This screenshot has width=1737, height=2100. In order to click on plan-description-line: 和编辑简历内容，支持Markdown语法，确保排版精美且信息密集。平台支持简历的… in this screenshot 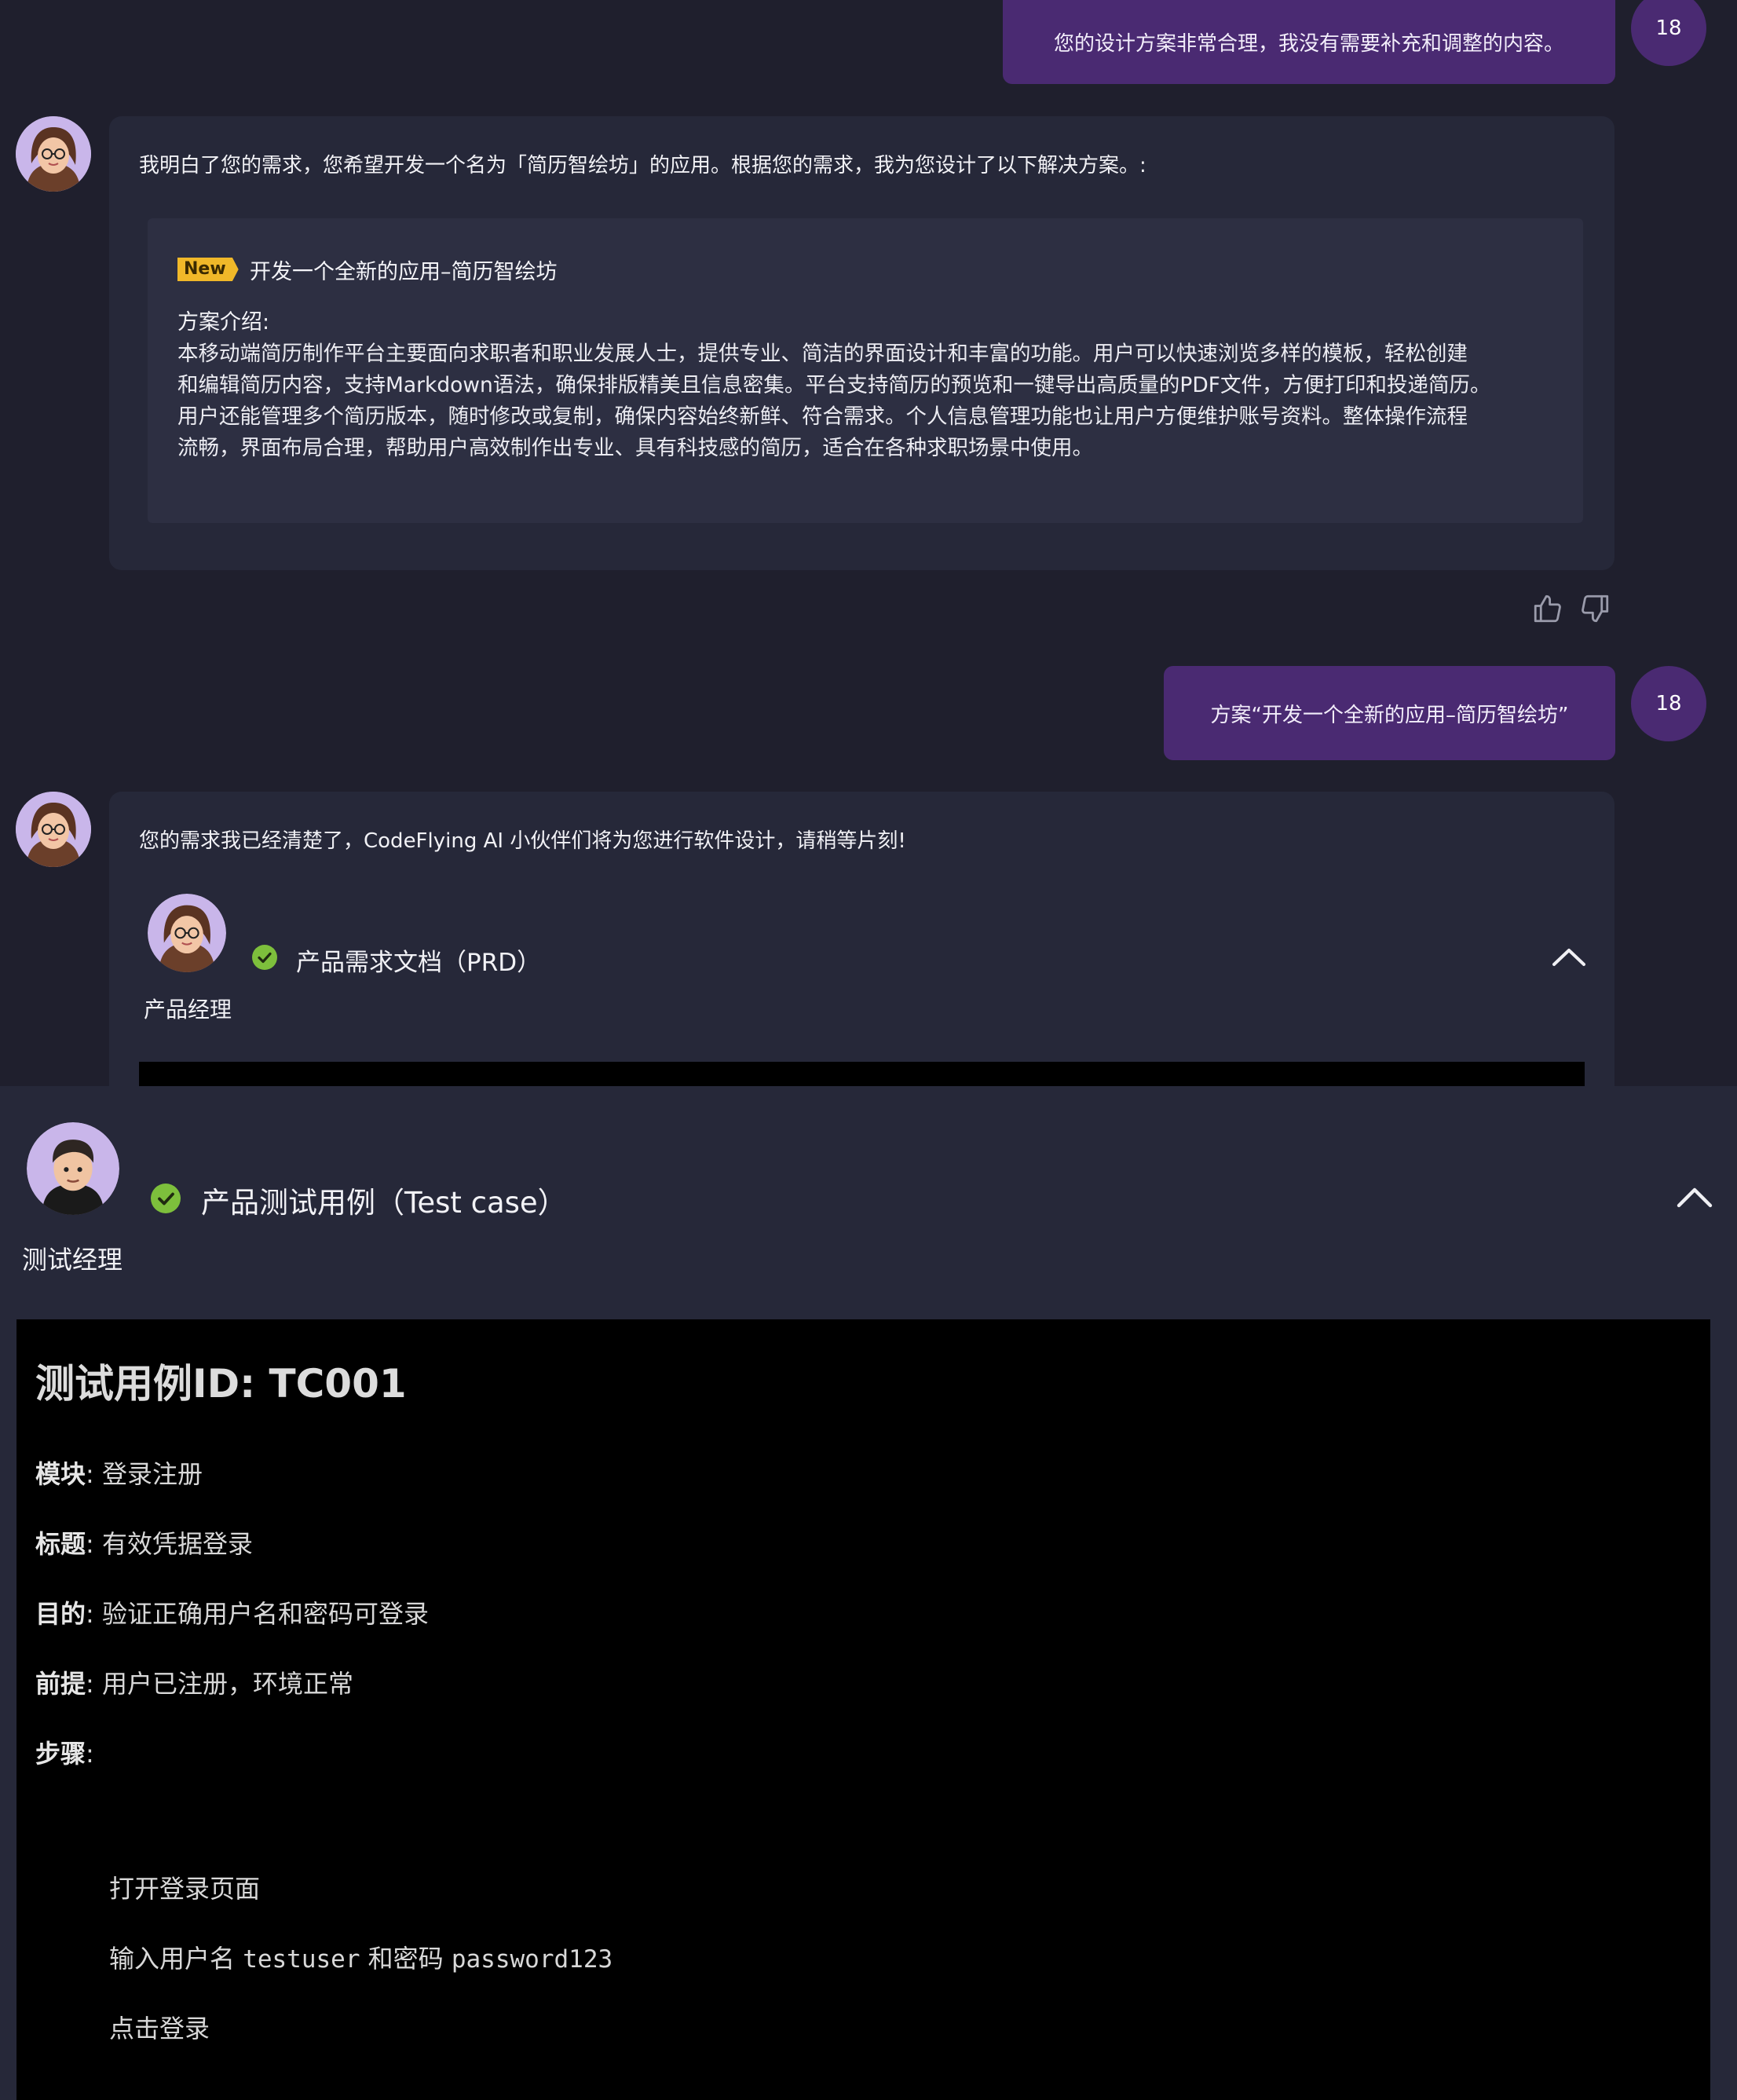, I will do `click(834, 385)`.